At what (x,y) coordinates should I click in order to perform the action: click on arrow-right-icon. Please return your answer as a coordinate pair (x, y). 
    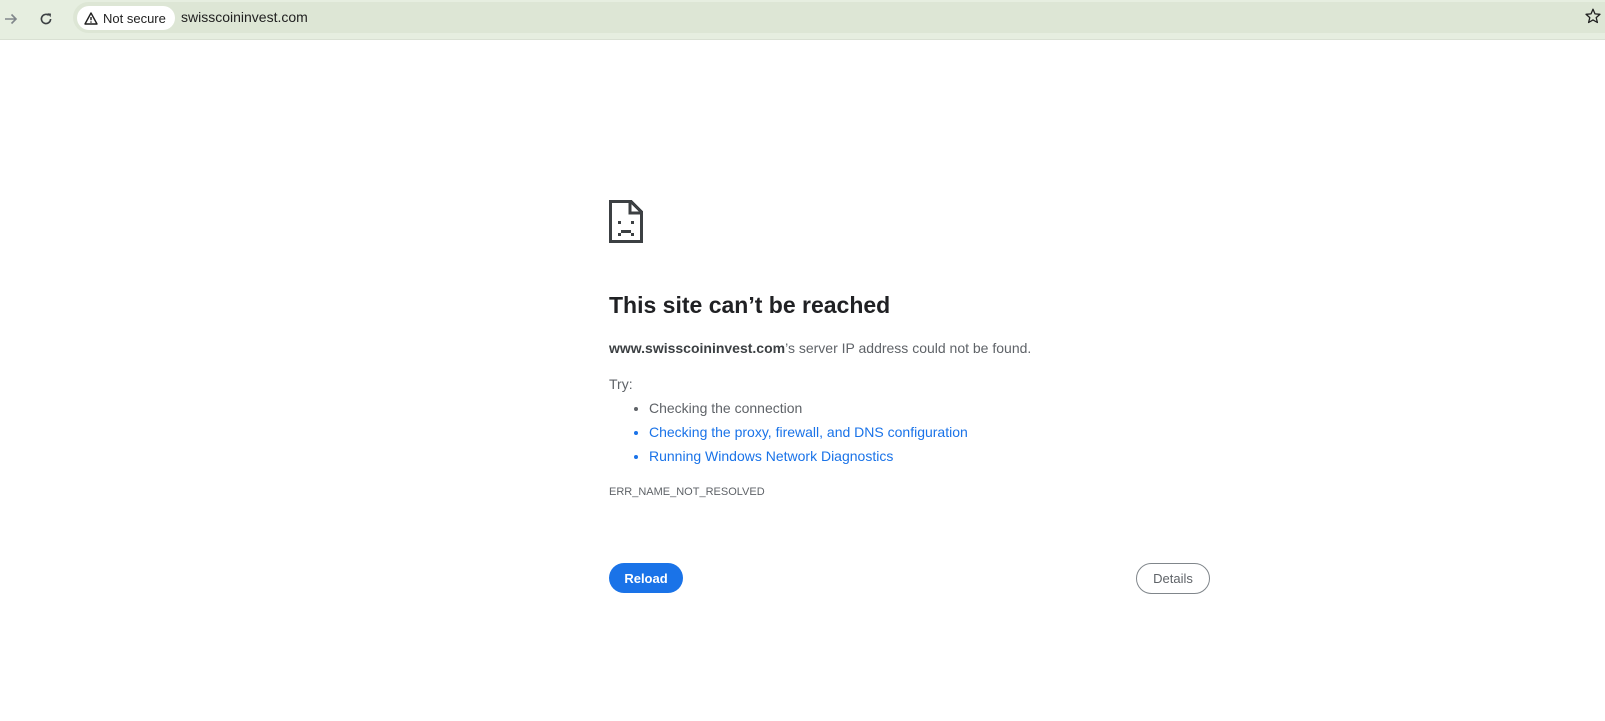
    Looking at the image, I should click on (11, 19).